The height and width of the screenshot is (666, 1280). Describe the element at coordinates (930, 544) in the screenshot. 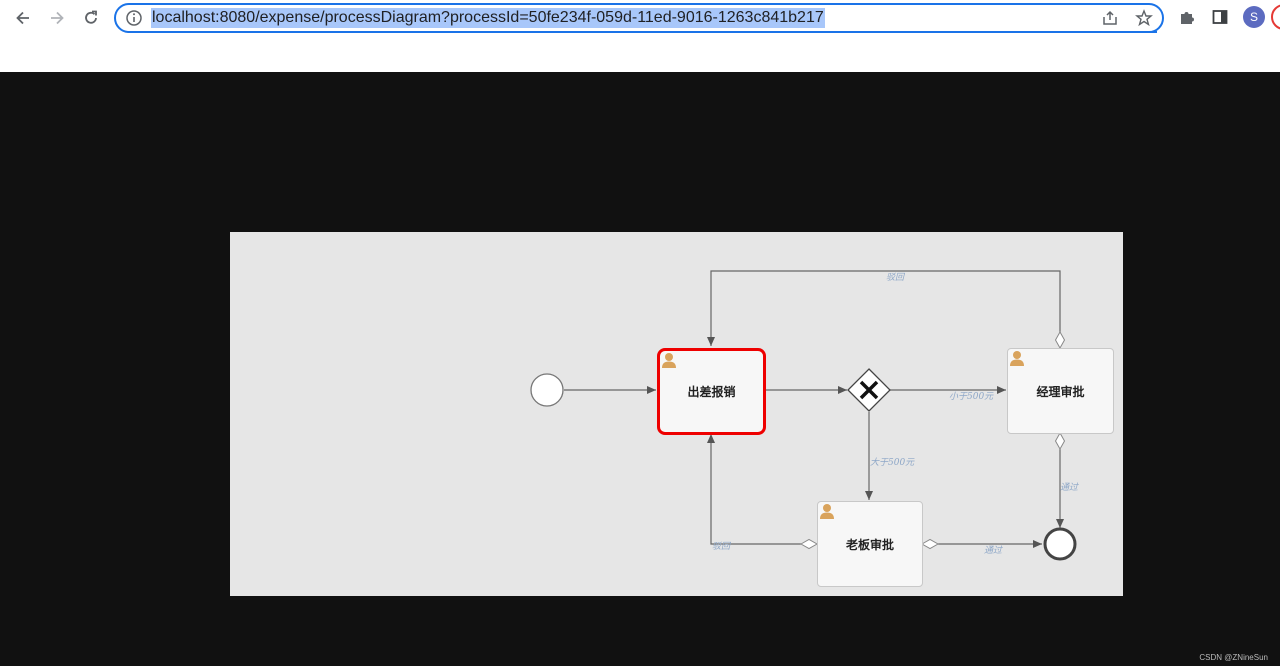

I see `boss-pass-diamond` at that location.